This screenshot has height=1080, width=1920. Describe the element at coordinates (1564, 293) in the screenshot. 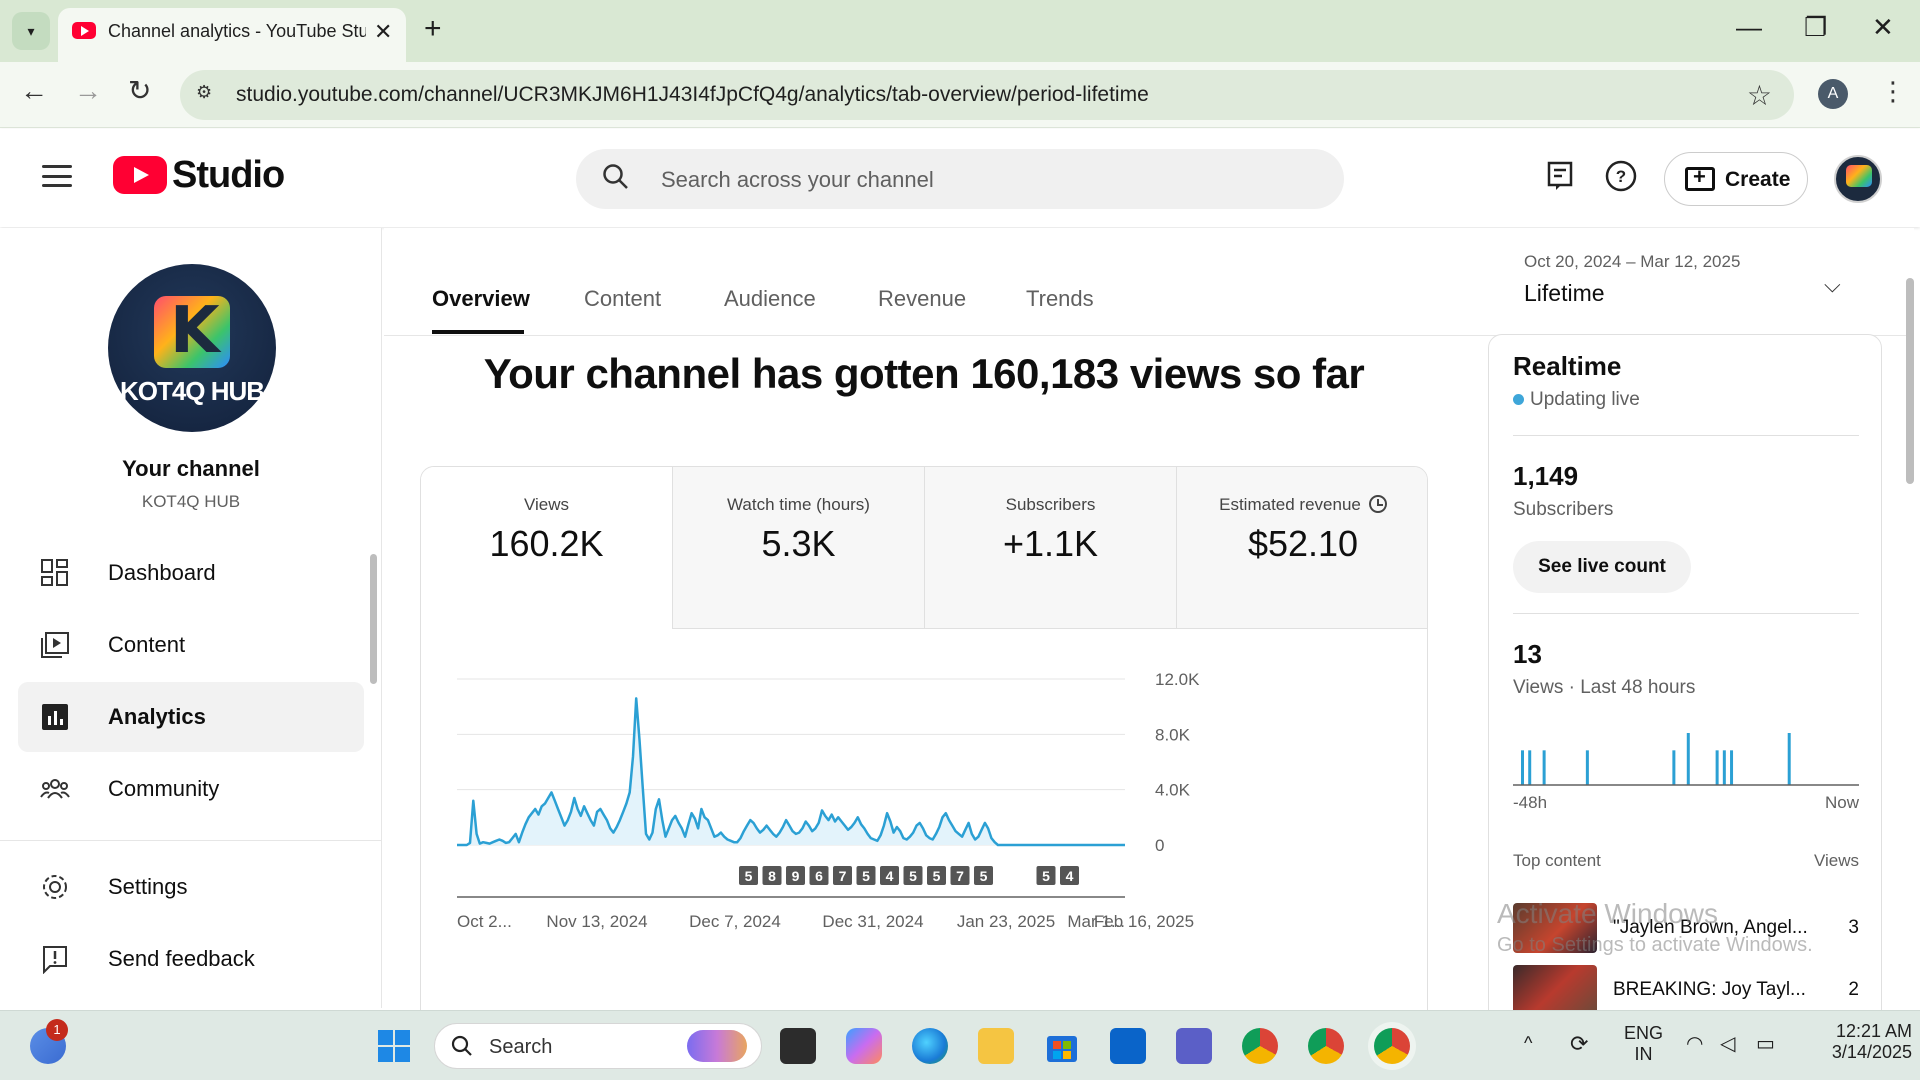

I see `period-label: Lifetime` at that location.